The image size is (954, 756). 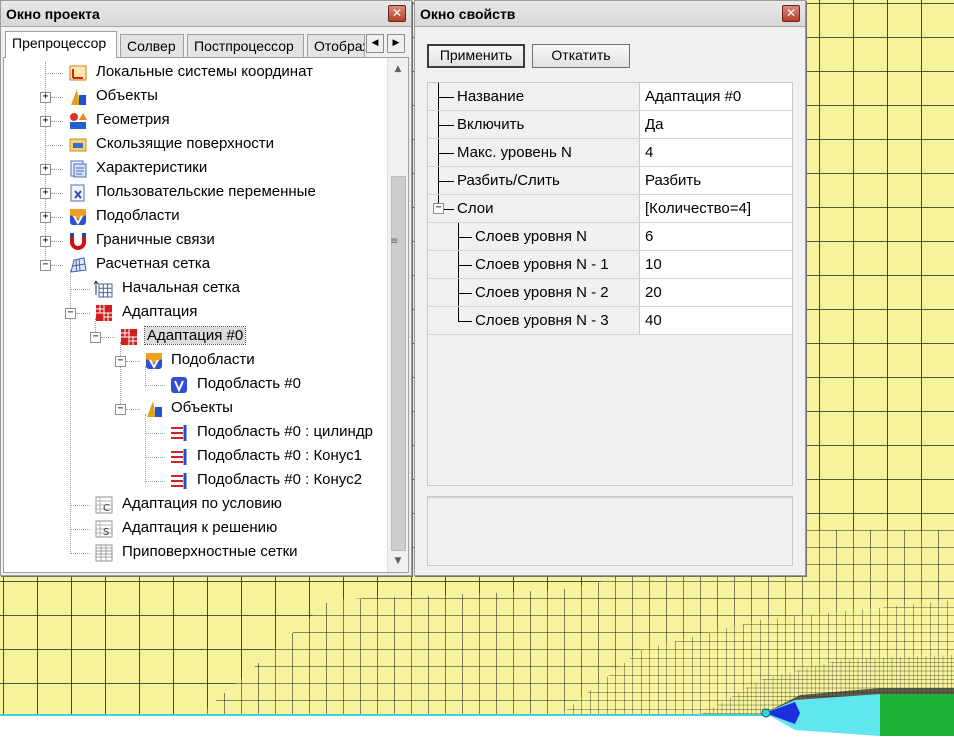 What do you see at coordinates (491, 124) in the screenshot?
I see `property-name: Включить` at bounding box center [491, 124].